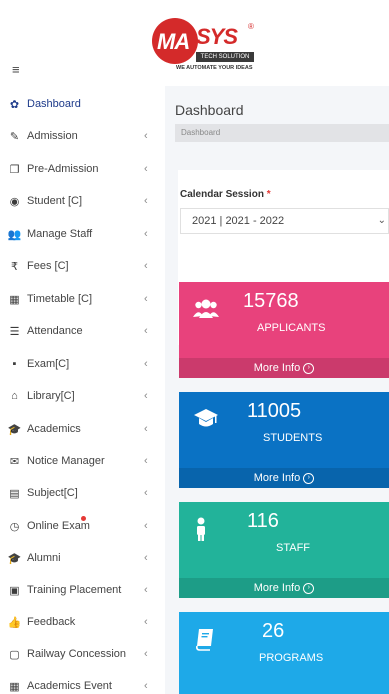 Image resolution: width=389 pixels, height=694 pixels. I want to click on book-icon, so click(204, 640).